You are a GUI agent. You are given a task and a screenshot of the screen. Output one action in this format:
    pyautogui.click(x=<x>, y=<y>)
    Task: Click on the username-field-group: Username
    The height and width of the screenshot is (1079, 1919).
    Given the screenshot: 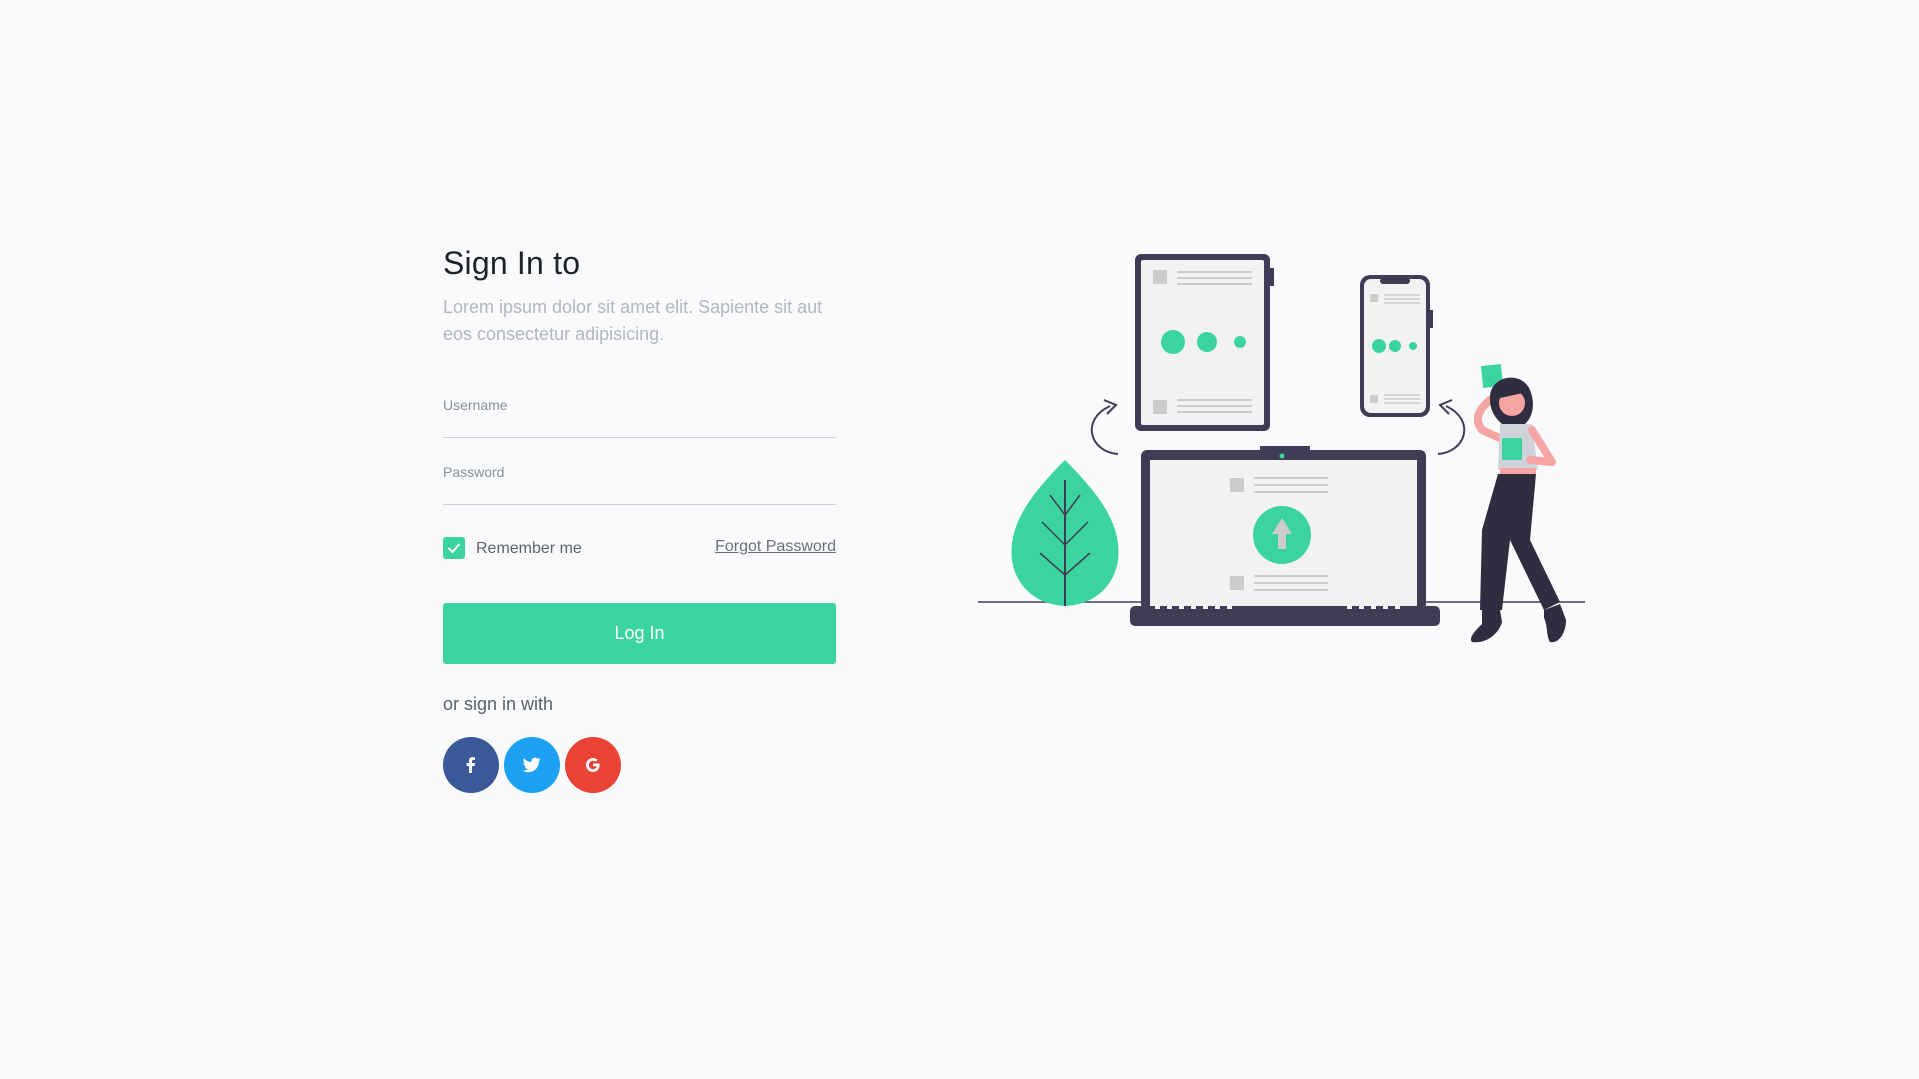 What is the action you would take?
    pyautogui.click(x=639, y=409)
    